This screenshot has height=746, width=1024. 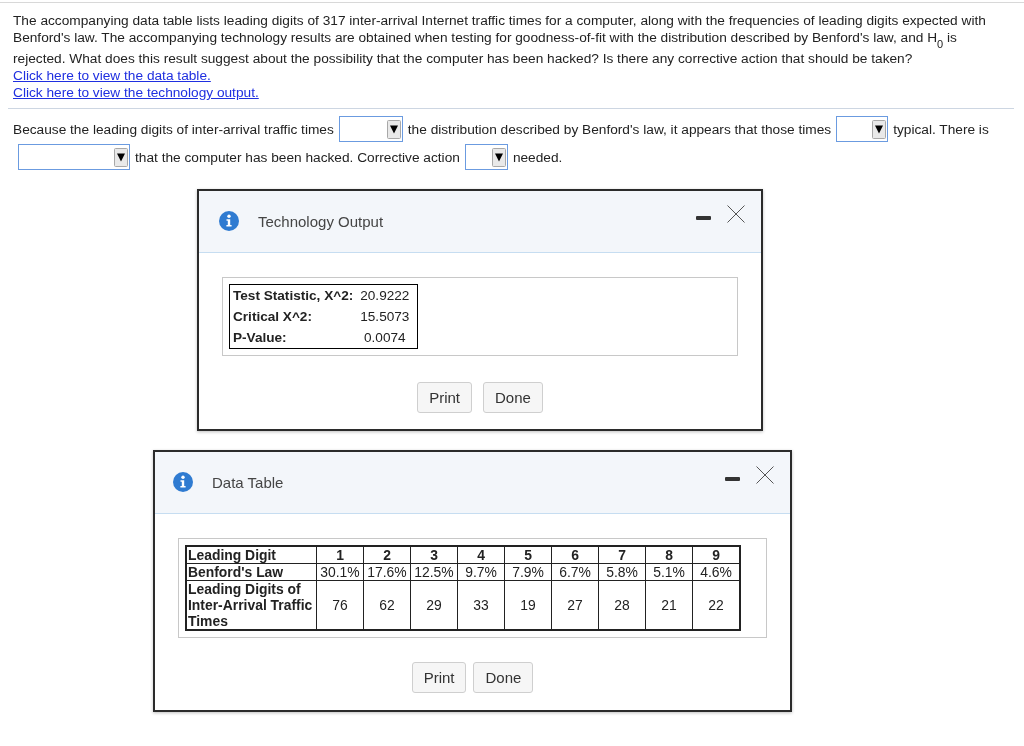 What do you see at coordinates (251, 572) in the screenshot?
I see `row-header: Benford's Law` at bounding box center [251, 572].